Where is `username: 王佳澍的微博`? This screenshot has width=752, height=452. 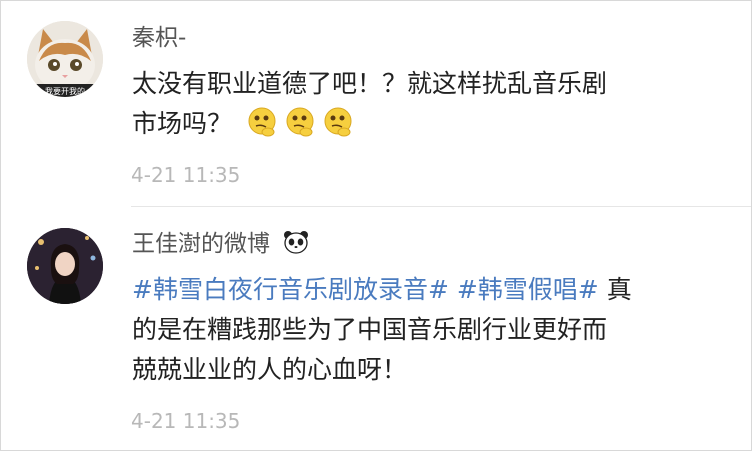
username: 王佳澍的微博 is located at coordinates (220, 244).